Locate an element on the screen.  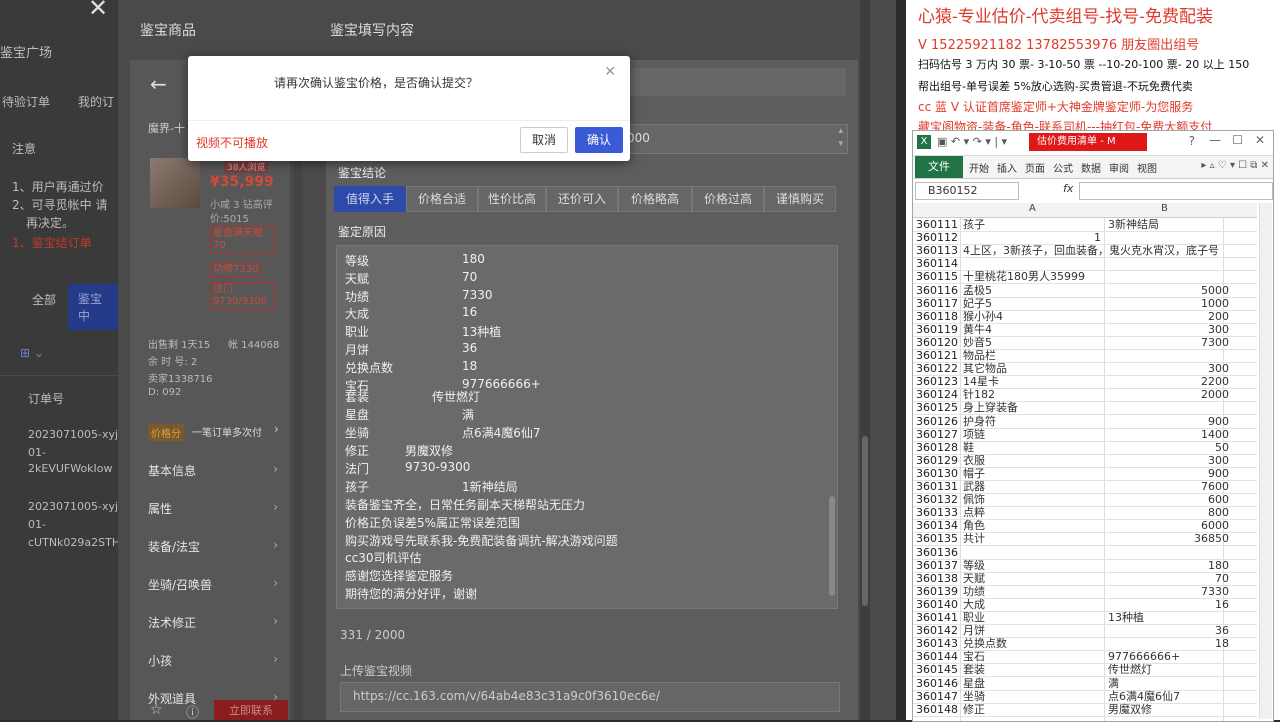
tab-my-orders: 我的订 is located at coordinates (96, 101).